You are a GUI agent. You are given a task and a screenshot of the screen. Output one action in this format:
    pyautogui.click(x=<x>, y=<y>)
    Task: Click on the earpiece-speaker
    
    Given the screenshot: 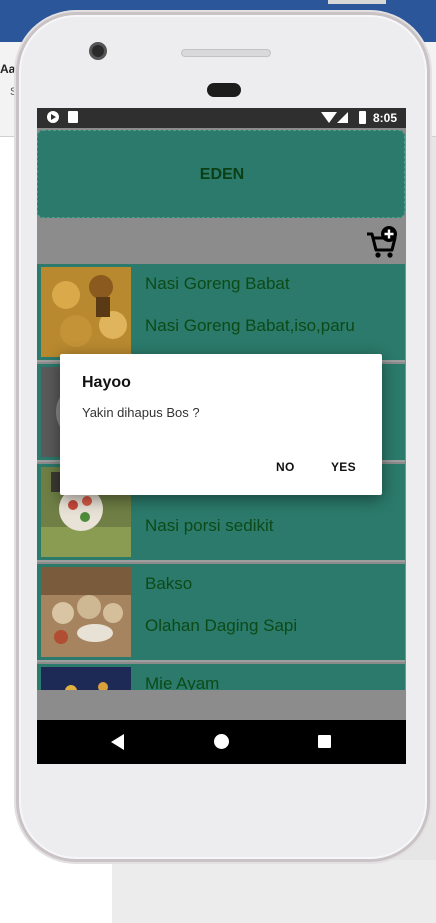 What is the action you would take?
    pyautogui.click(x=226, y=53)
    